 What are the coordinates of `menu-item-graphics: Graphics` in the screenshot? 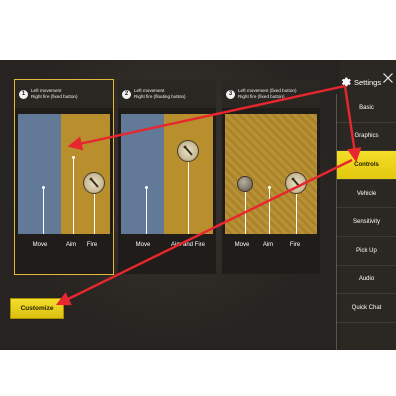 It's located at (366, 137).